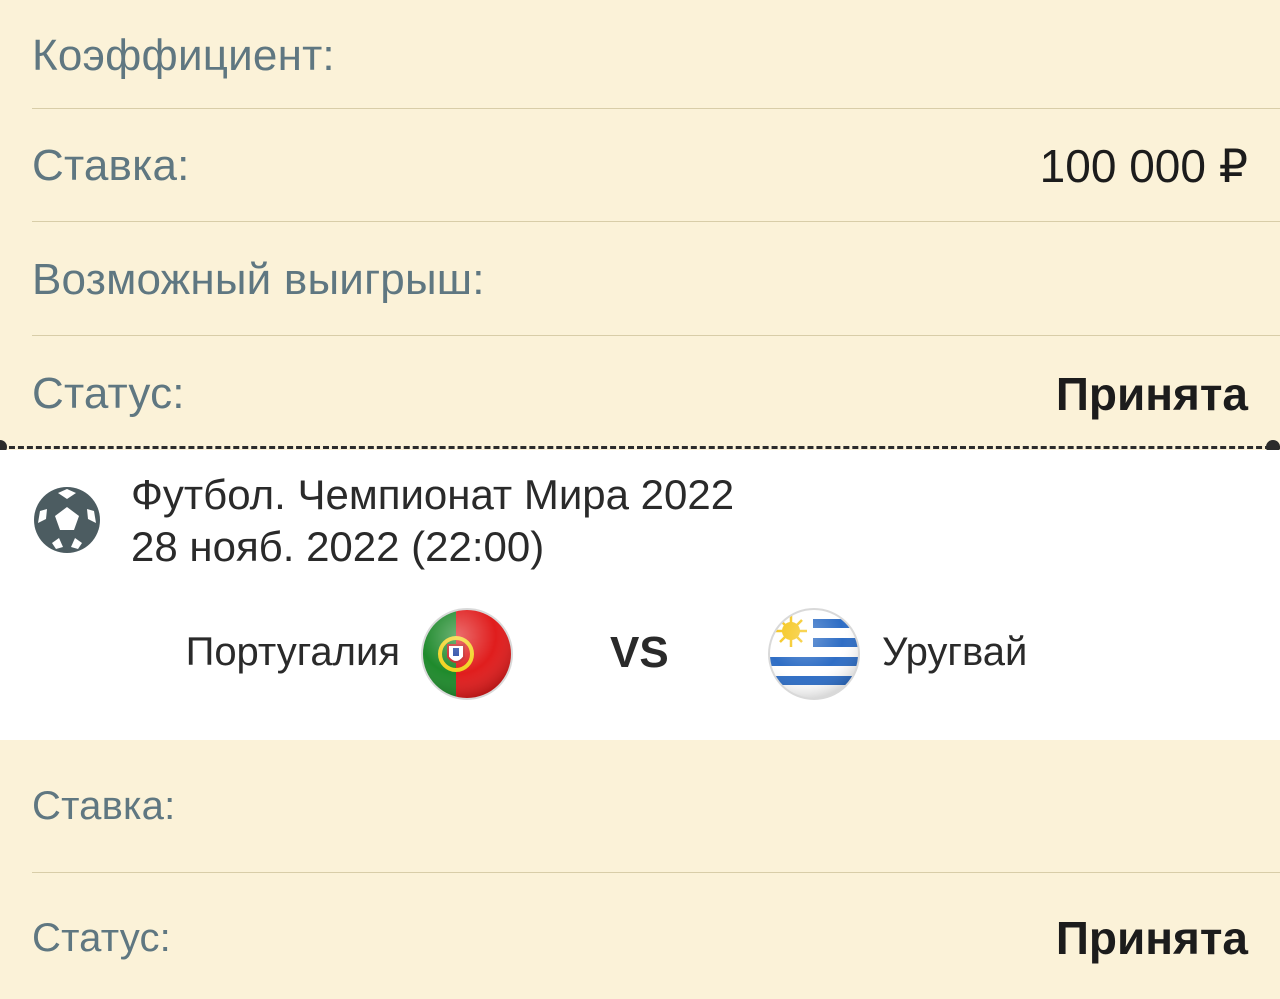  Describe the element at coordinates (640, 280) in the screenshot. I see `potential-win-row: Возможный выигрыш:` at that location.